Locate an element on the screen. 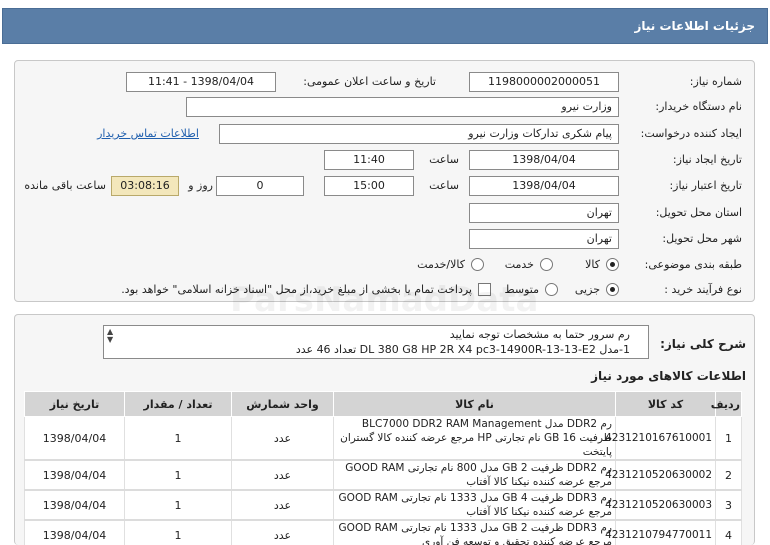 The width and height of the screenshot is (770, 545). category-both-radio is located at coordinates (477, 264).